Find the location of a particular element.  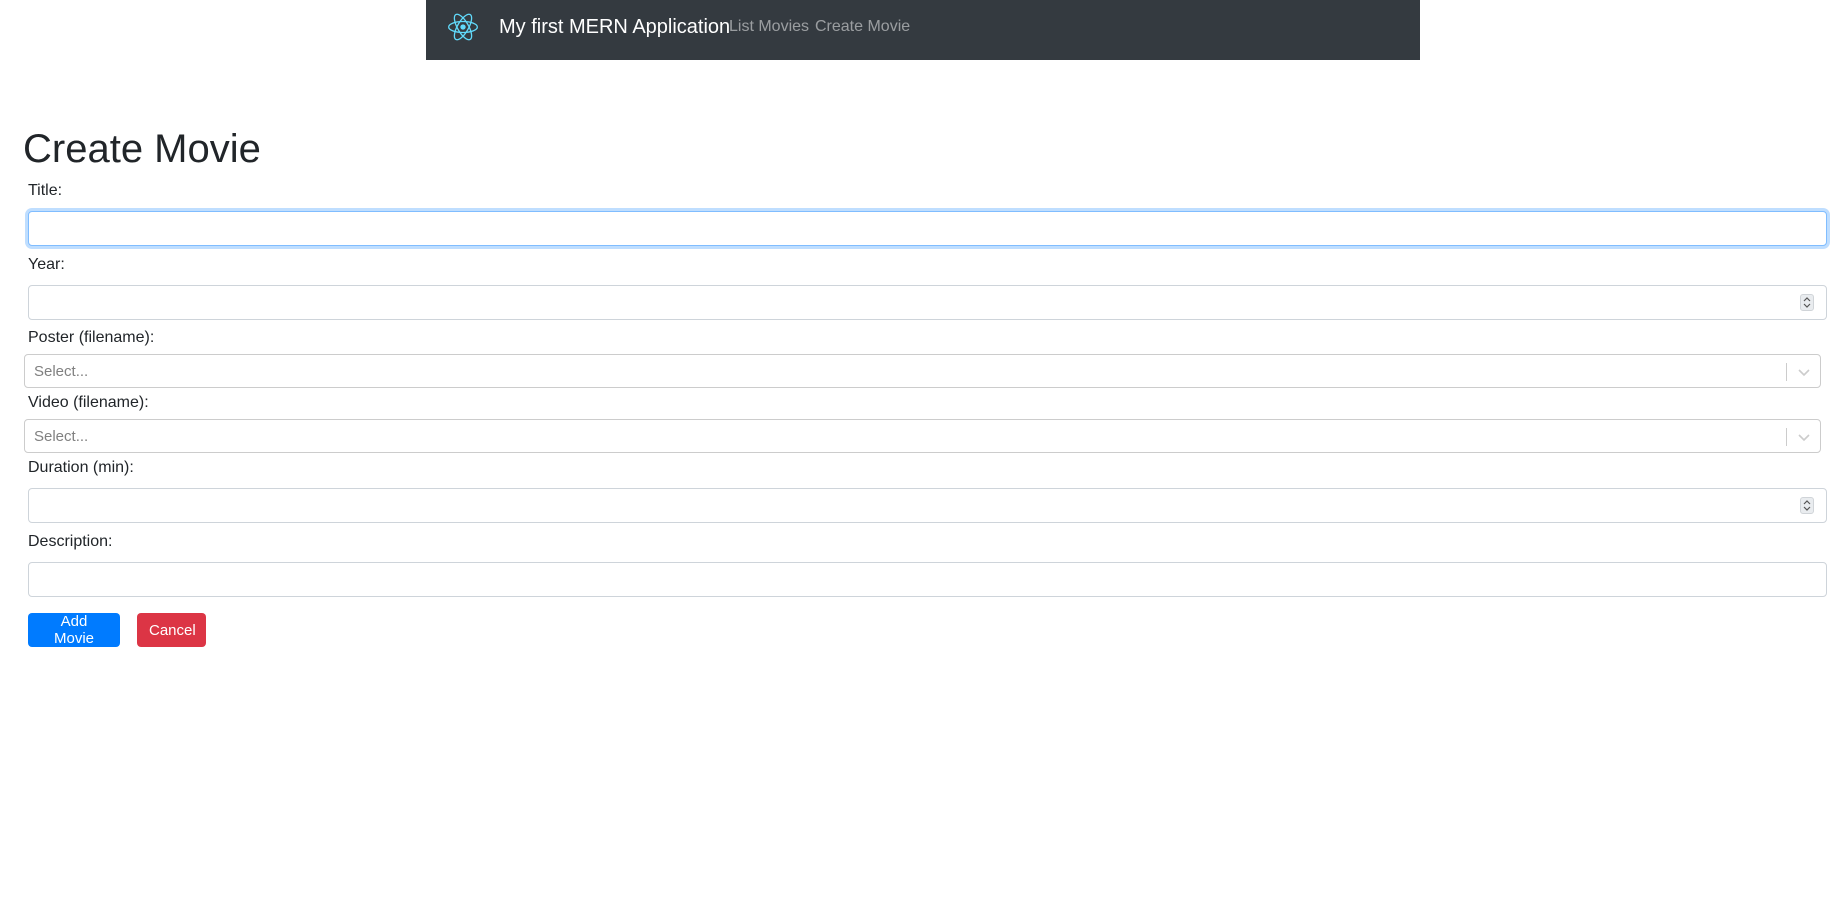

title-input is located at coordinates (927, 228).